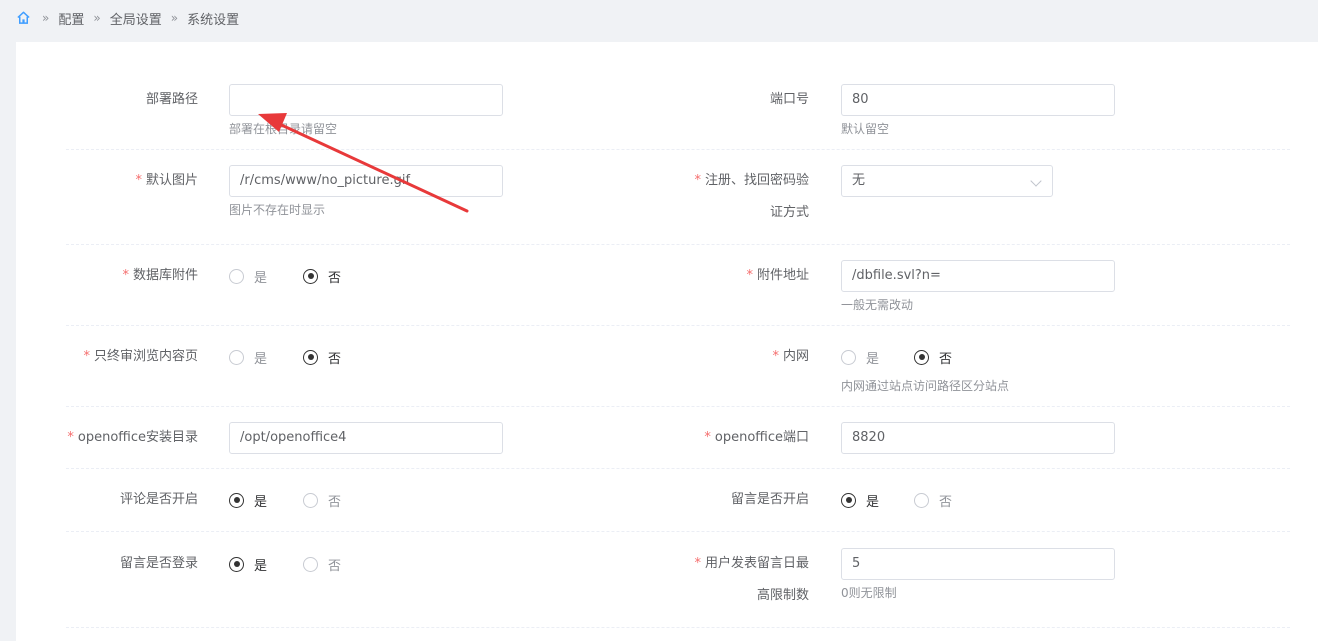  Describe the element at coordinates (158, 499) in the screenshot. I see `comment-enabled-label: 评论是否开启` at that location.